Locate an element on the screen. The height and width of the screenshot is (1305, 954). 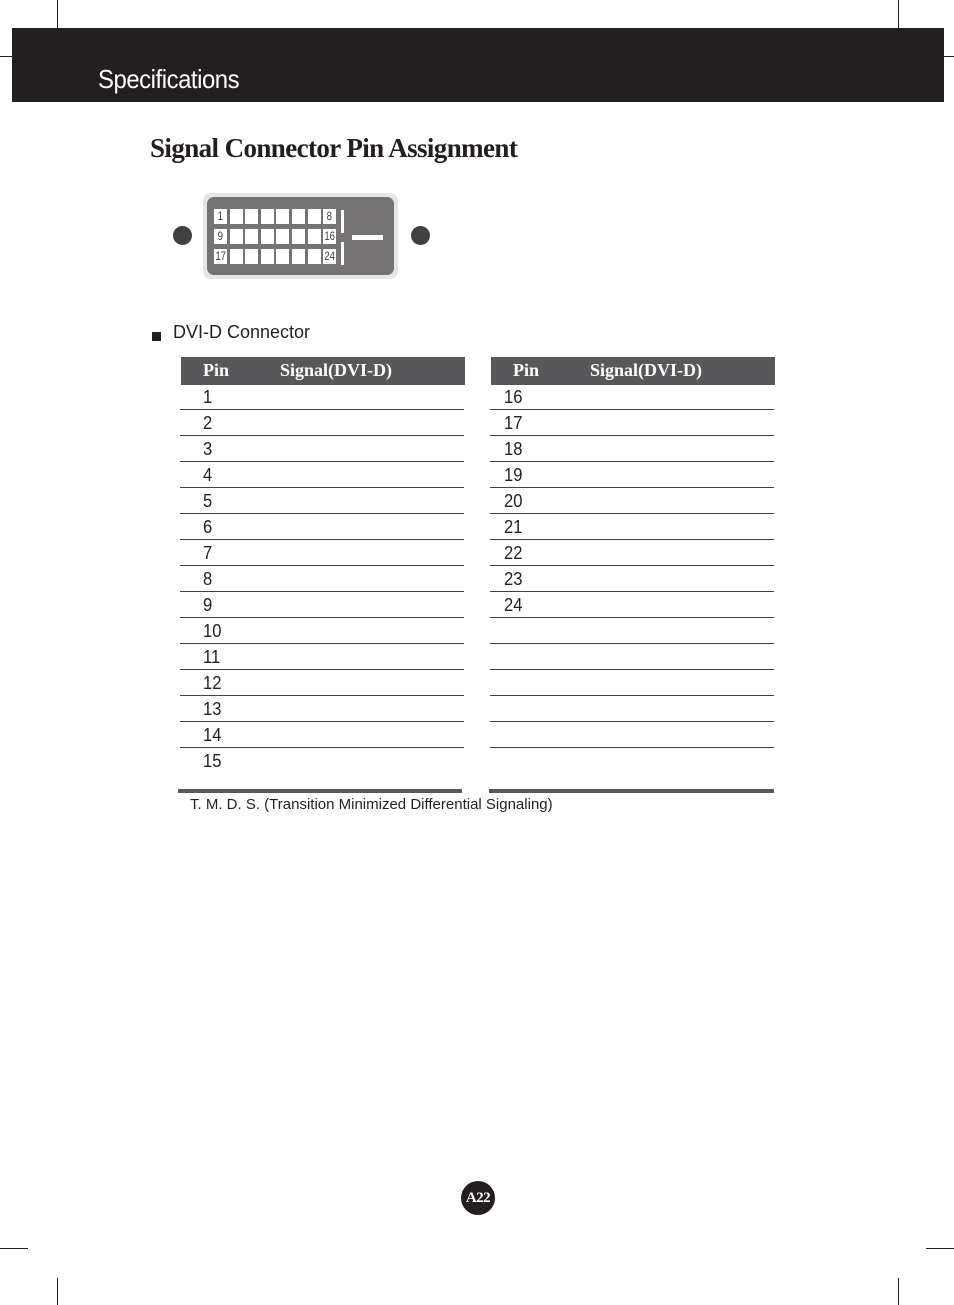
pin-number: 21 is located at coordinates (513, 527).